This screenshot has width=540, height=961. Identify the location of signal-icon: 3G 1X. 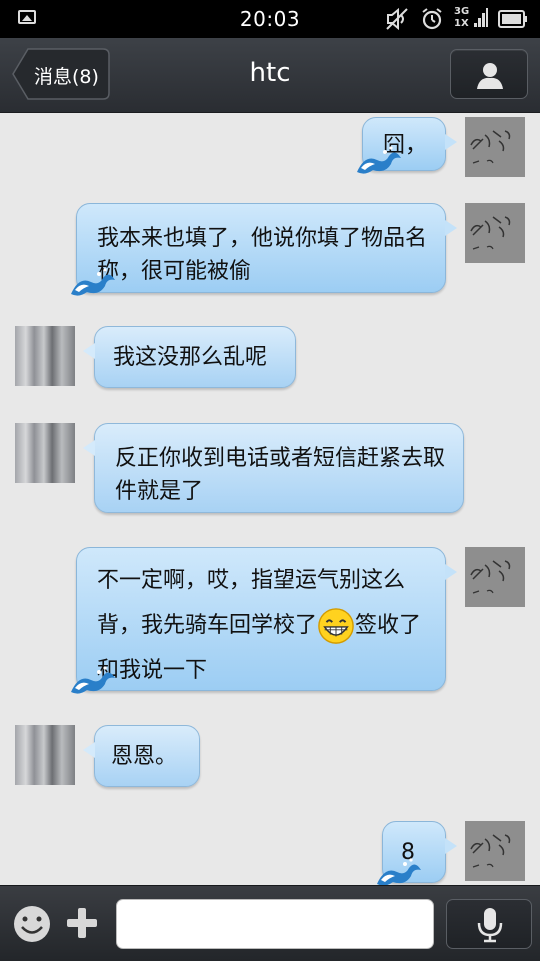
(471, 19).